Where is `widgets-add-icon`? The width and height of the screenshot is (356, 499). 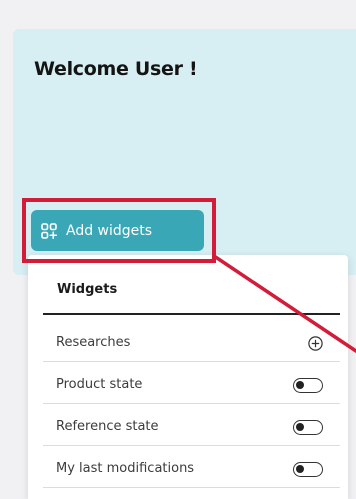 widgets-add-icon is located at coordinates (49, 230).